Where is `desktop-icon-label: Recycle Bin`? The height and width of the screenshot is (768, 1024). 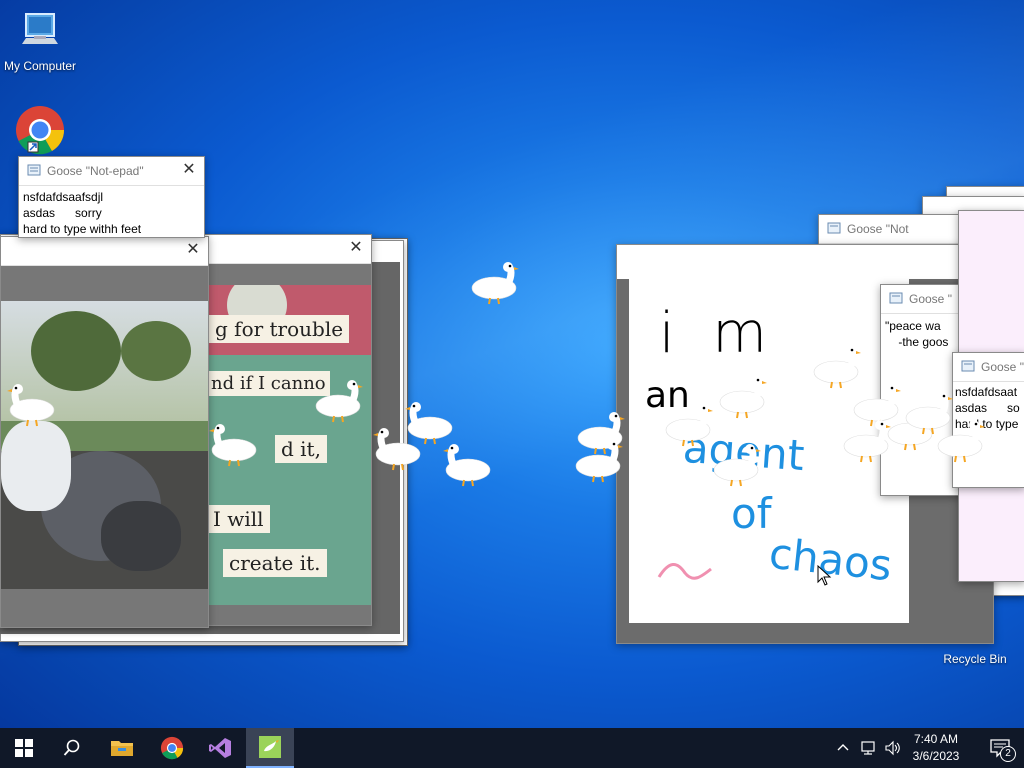
desktop-icon-label: Recycle Bin is located at coordinates (975, 659).